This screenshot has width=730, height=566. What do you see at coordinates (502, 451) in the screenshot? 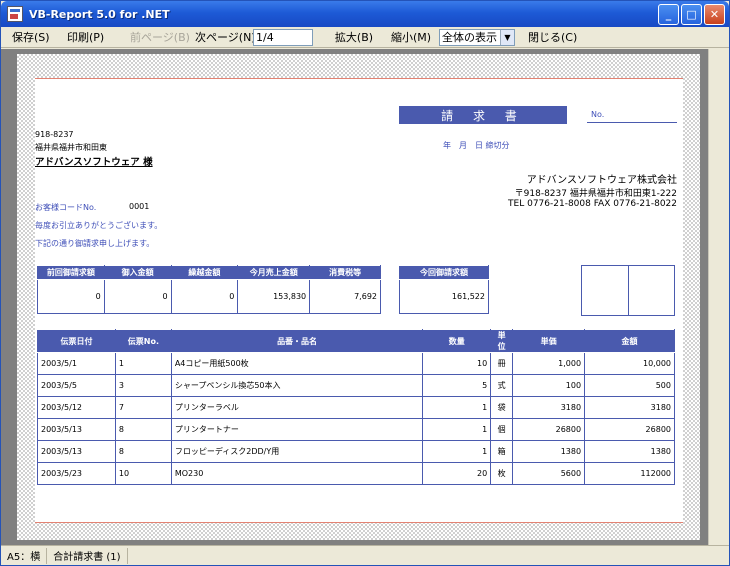
I see `cell-unit: 箱` at bounding box center [502, 451].